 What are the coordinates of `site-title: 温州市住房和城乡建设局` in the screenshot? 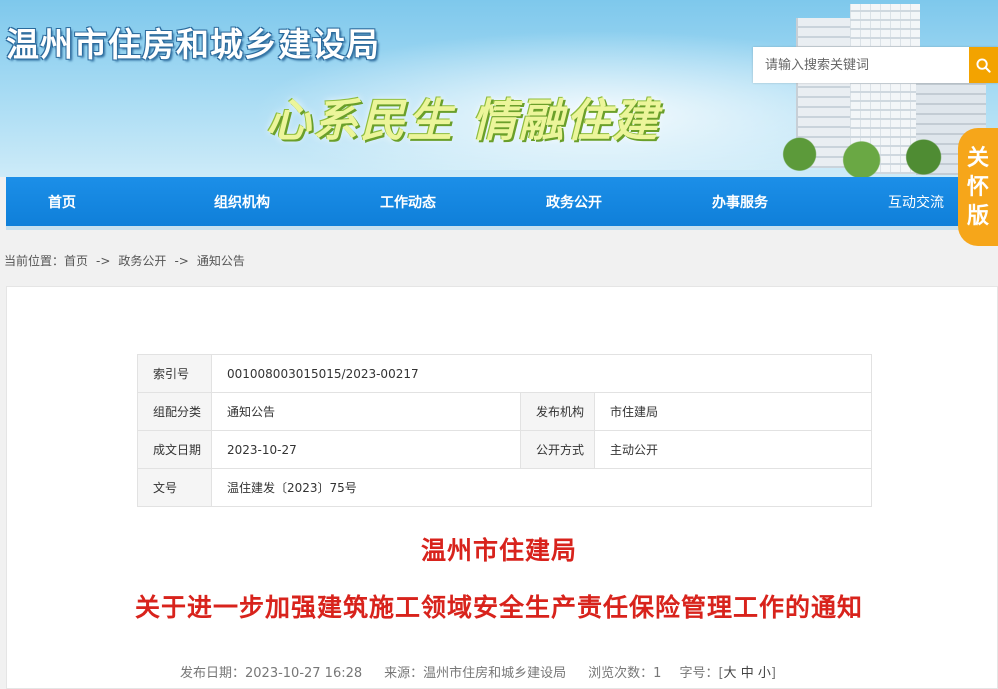 It's located at (193, 42).